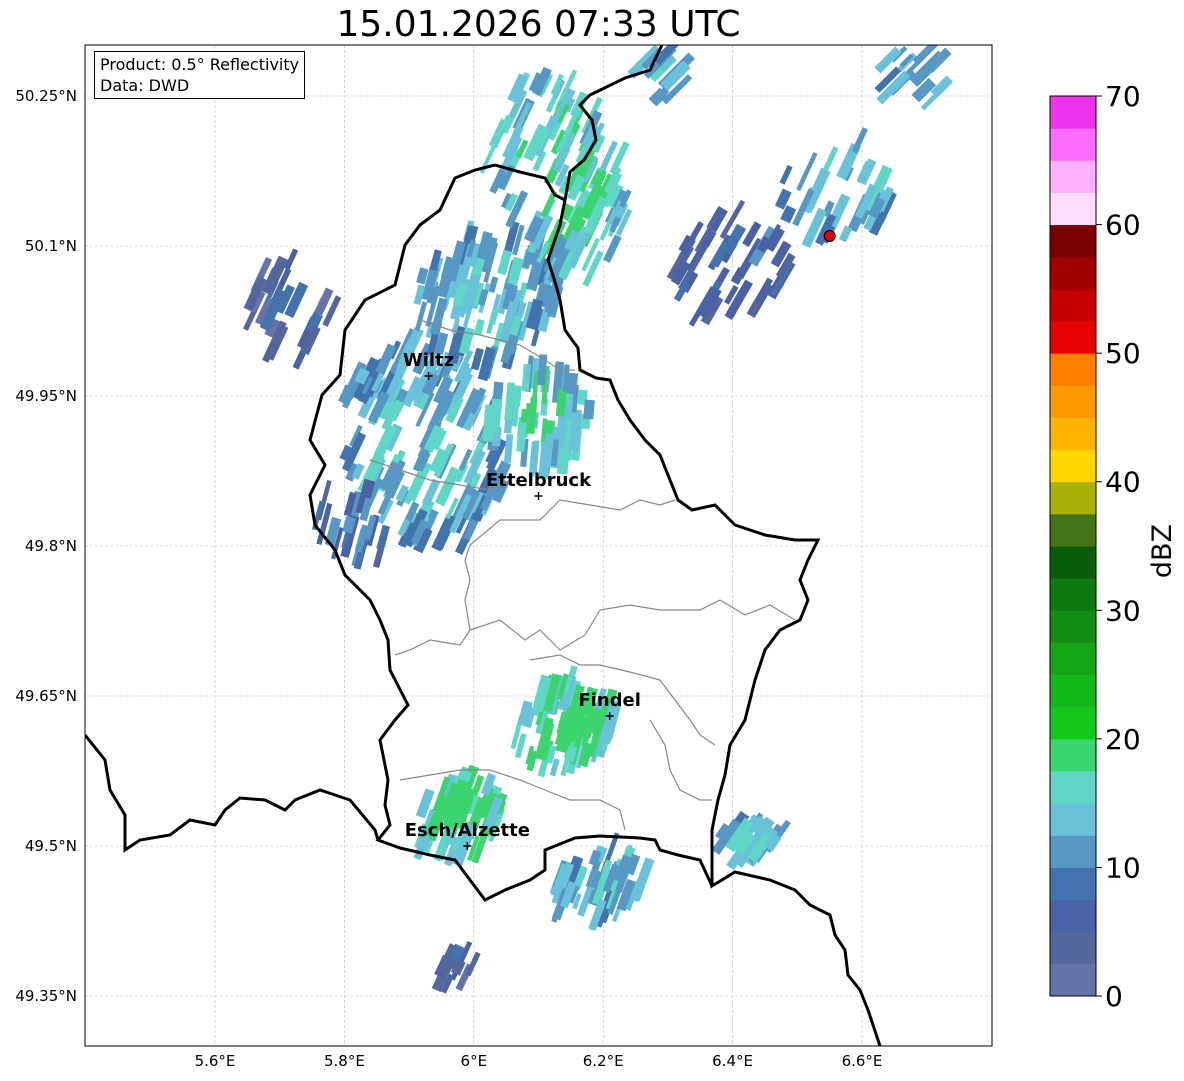 Image resolution: width=1184 pixels, height=1081 pixels. What do you see at coordinates (1123, 739) in the screenshot?
I see `colorbar-tick-label: 20` at bounding box center [1123, 739].